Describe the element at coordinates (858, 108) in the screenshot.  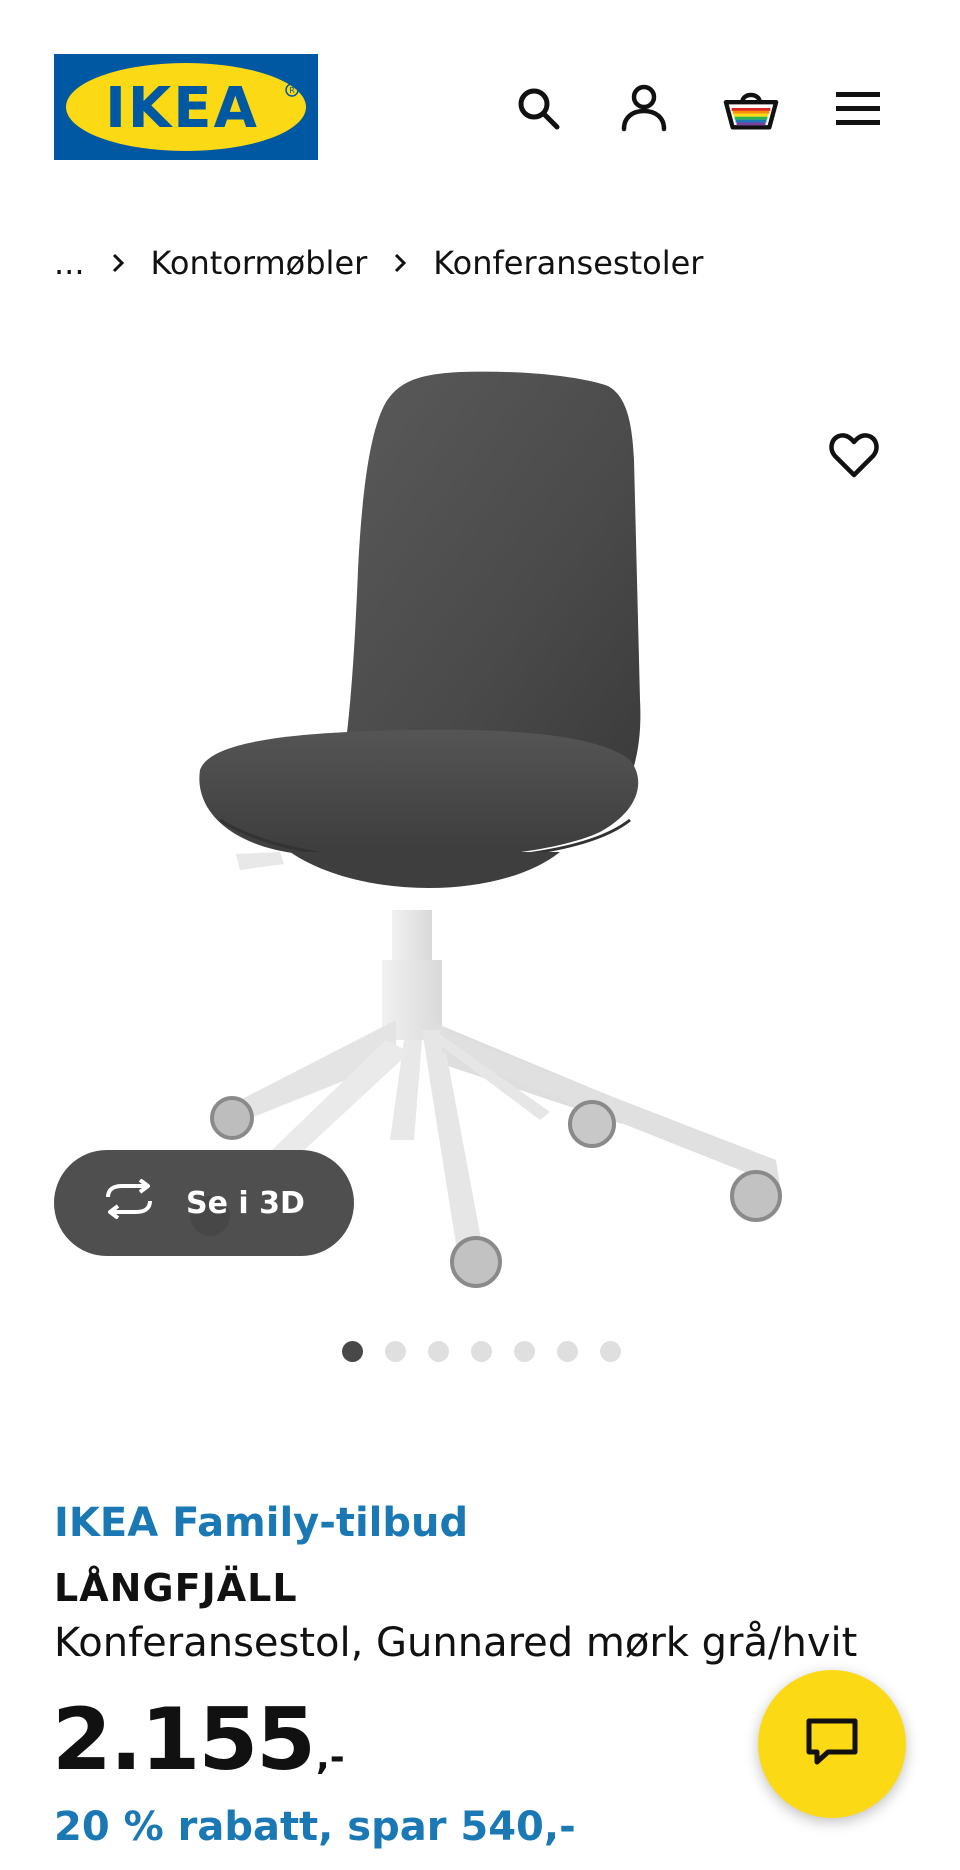
I see `menu-icon` at that location.